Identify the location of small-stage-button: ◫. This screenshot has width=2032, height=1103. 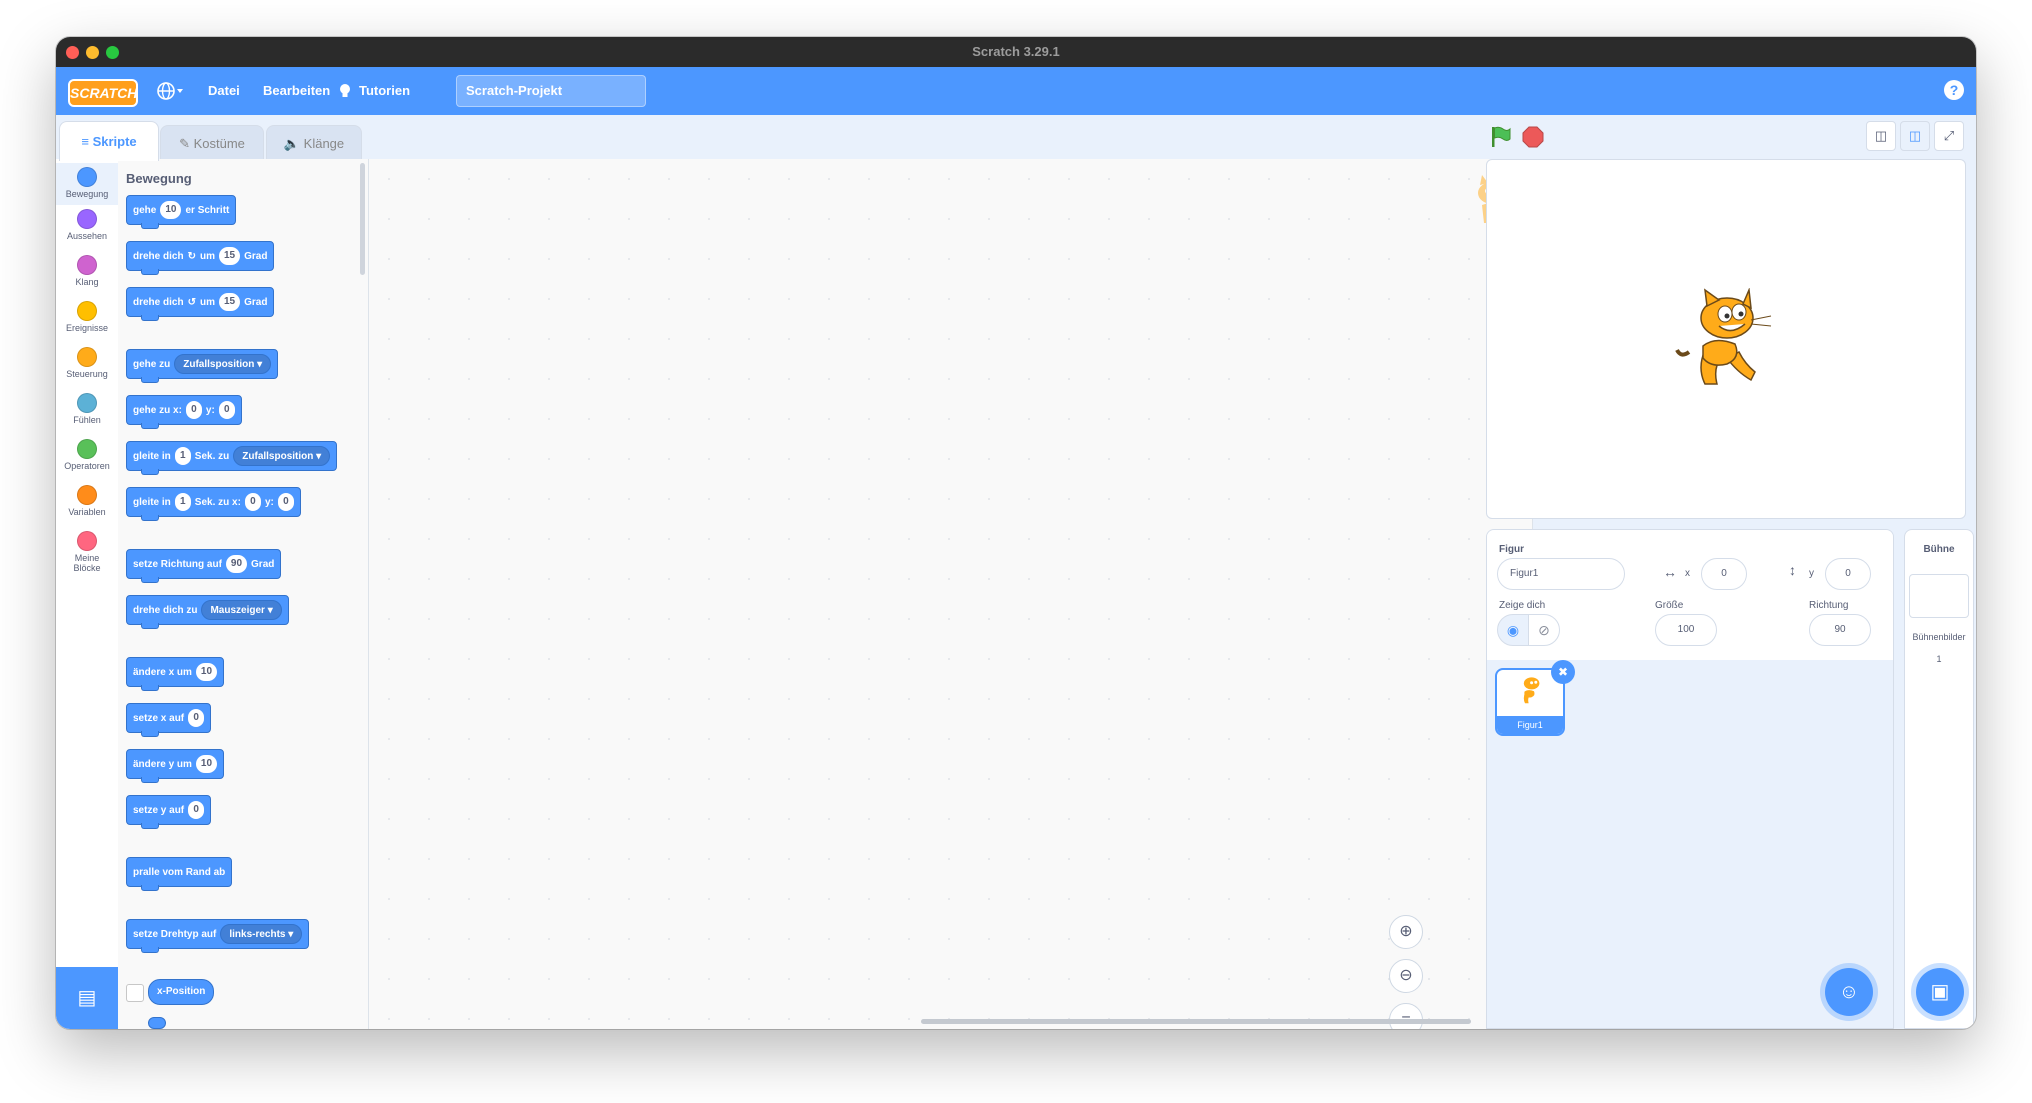
(1881, 136).